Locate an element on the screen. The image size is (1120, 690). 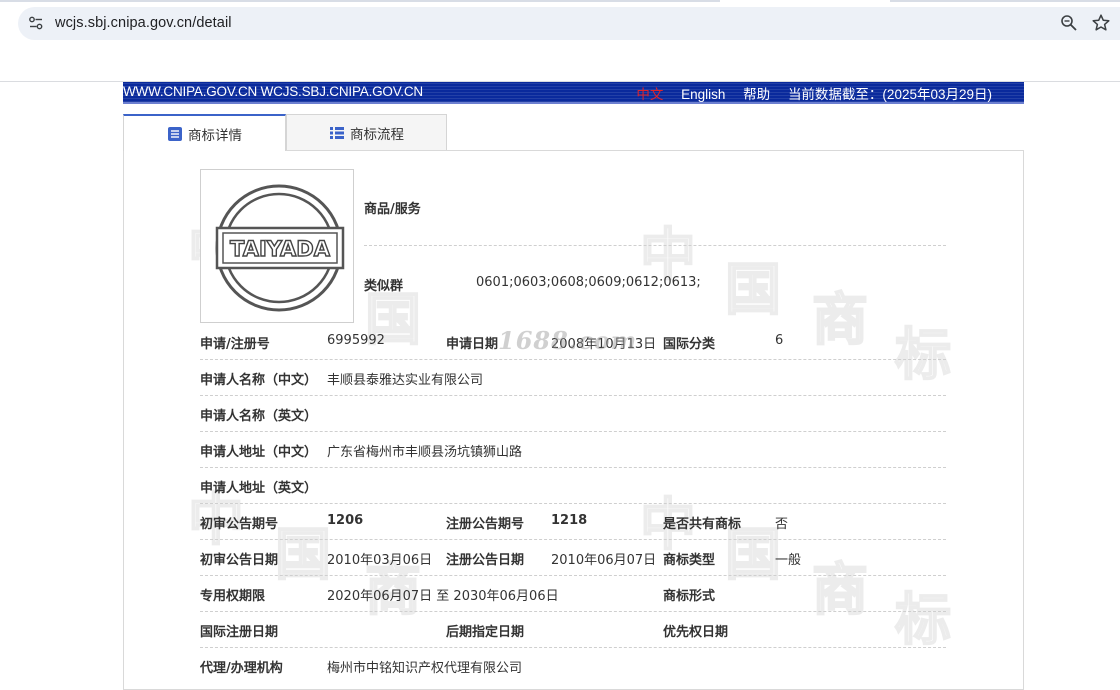
prelim-date-label: 初审公告日期 is located at coordinates (239, 560).